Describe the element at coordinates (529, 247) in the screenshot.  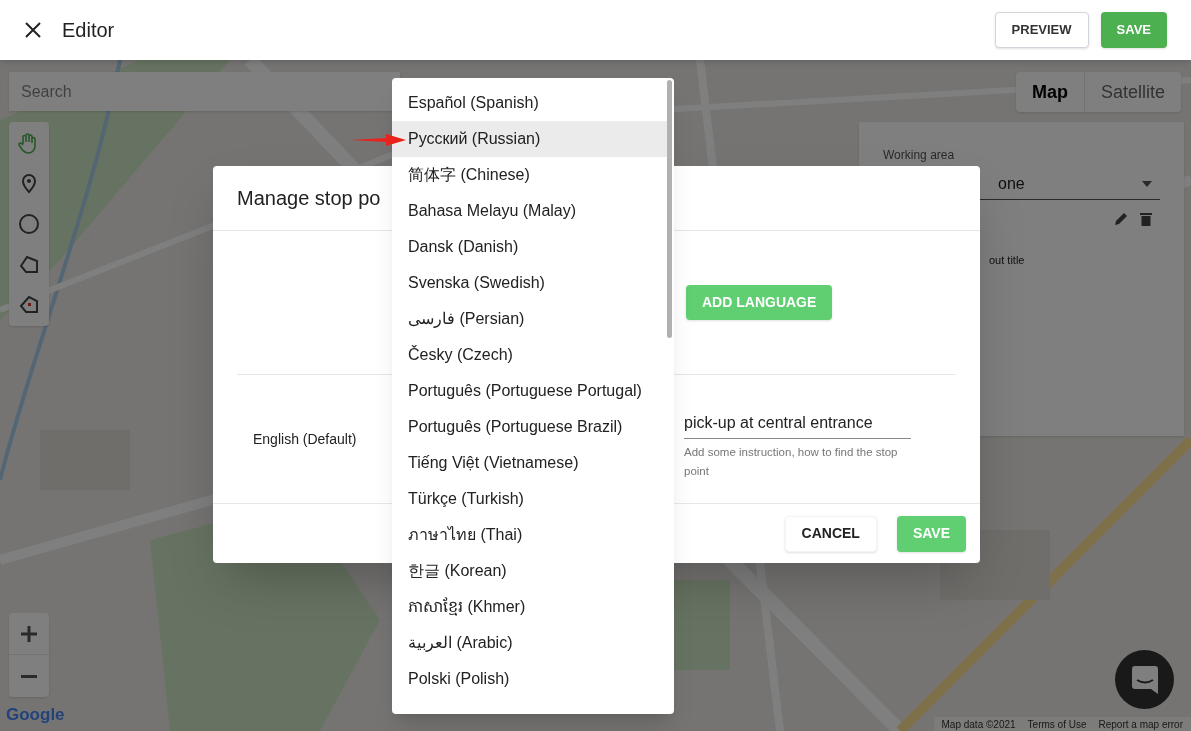
I see `language-option: Dansk (Danish)` at that location.